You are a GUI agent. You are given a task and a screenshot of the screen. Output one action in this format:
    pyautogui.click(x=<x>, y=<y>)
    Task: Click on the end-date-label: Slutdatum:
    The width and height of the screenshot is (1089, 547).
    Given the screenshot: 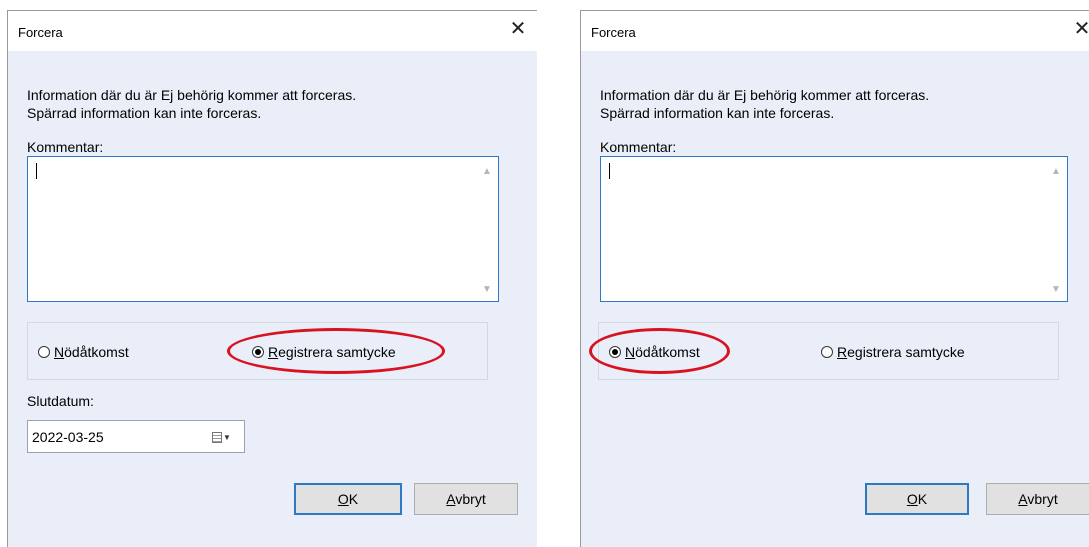 What is the action you would take?
    pyautogui.click(x=60, y=401)
    